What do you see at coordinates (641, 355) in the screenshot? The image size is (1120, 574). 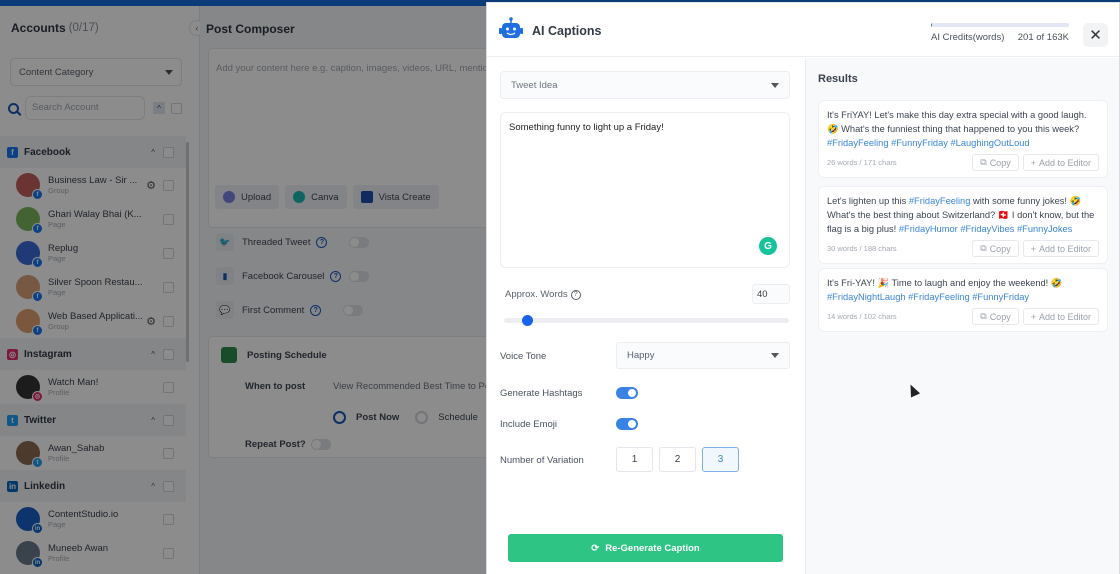 I see `voice-tone-value: Happy` at bounding box center [641, 355].